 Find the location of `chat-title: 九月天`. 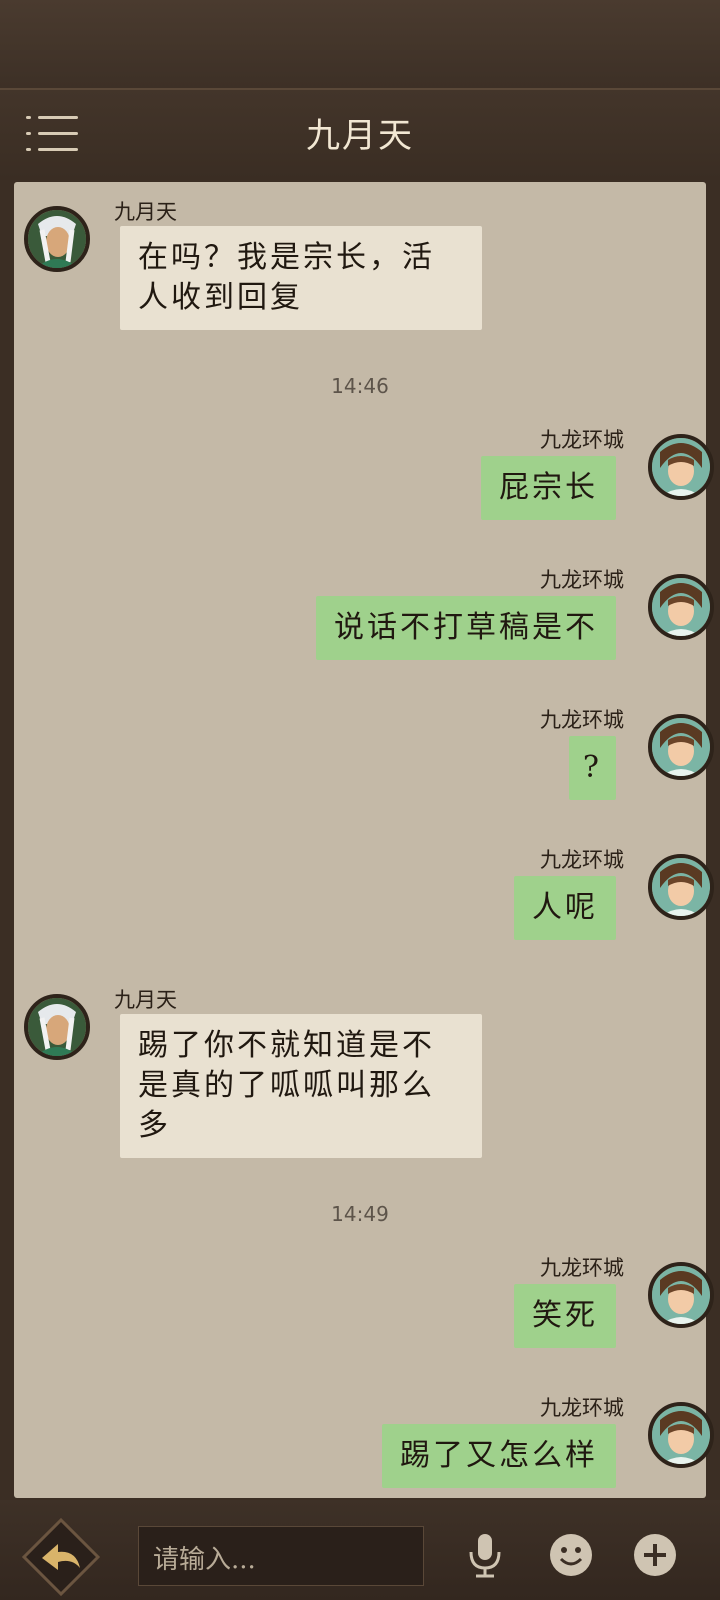

chat-title: 九月天 is located at coordinates (360, 136).